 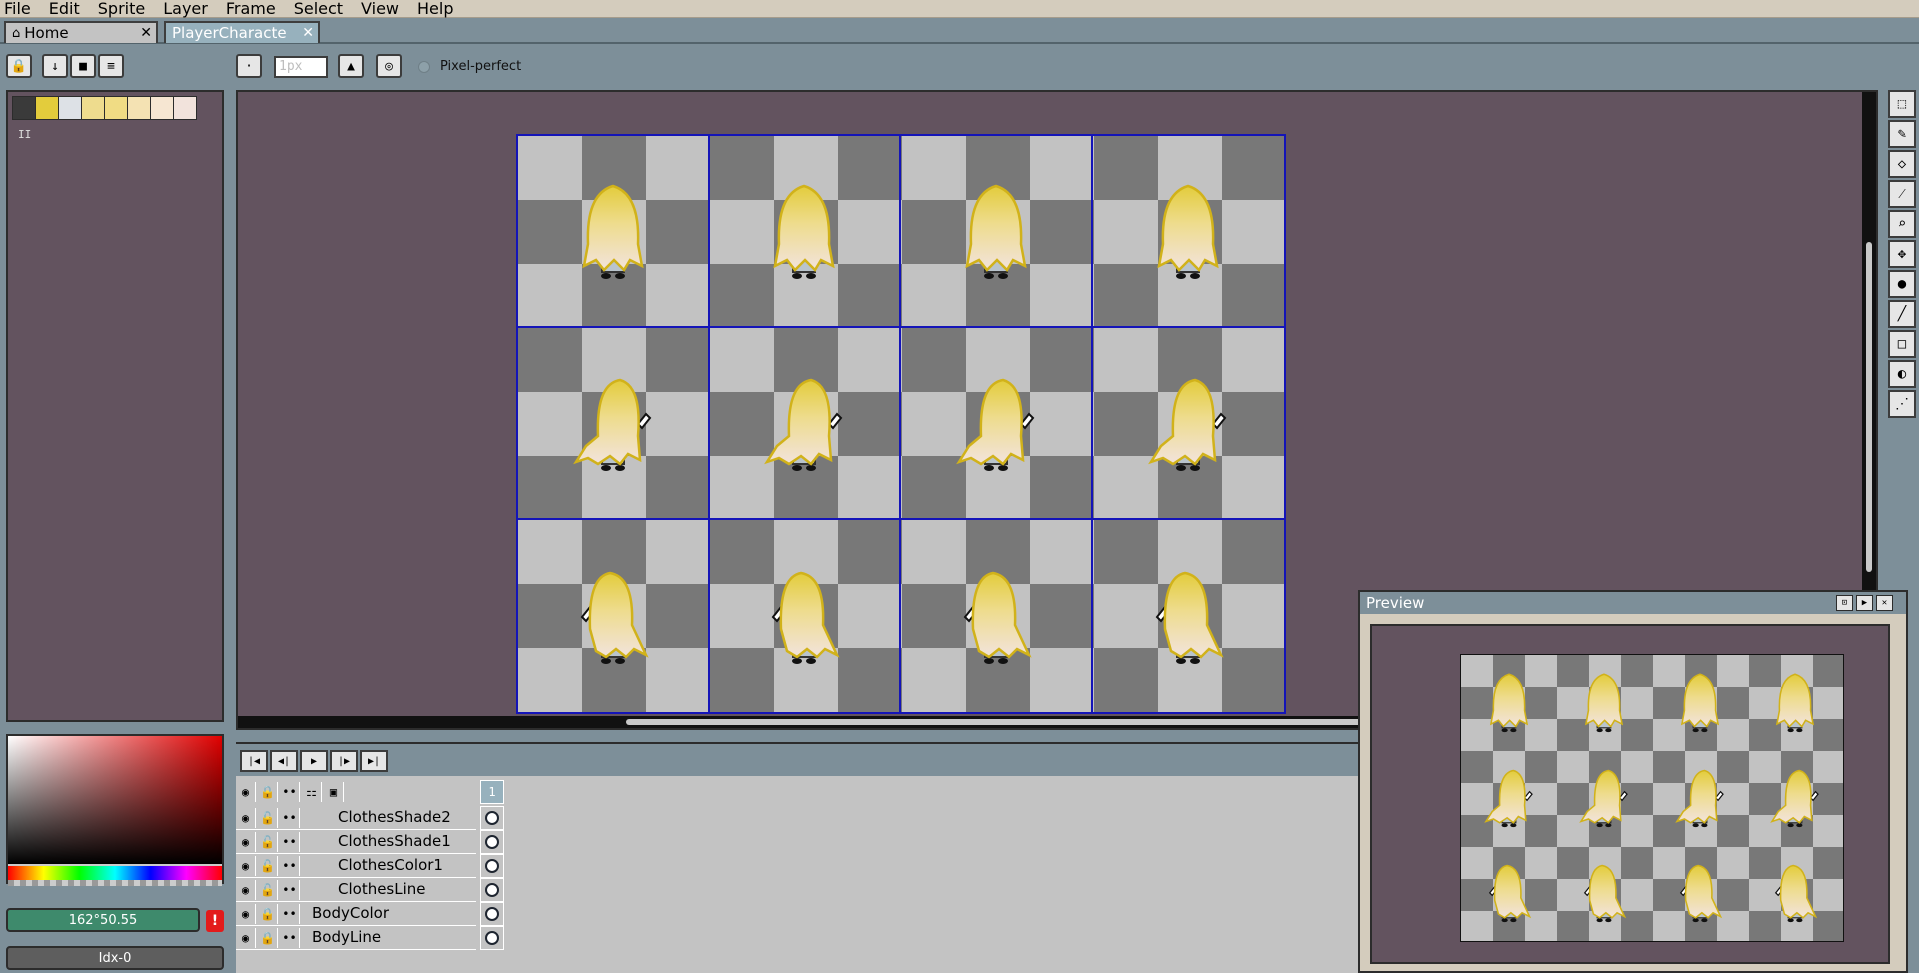 I want to click on zoom-tool-icon: ⌕, so click(x=1902, y=224).